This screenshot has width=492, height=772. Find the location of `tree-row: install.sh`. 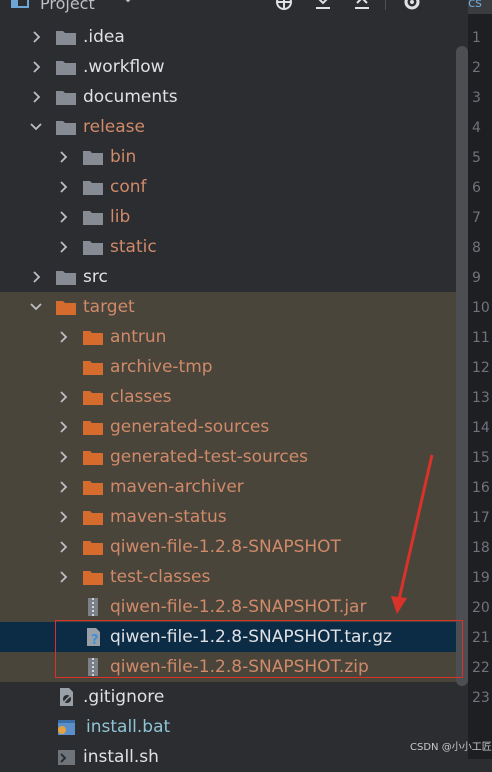

tree-row: install.sh is located at coordinates (234, 757).